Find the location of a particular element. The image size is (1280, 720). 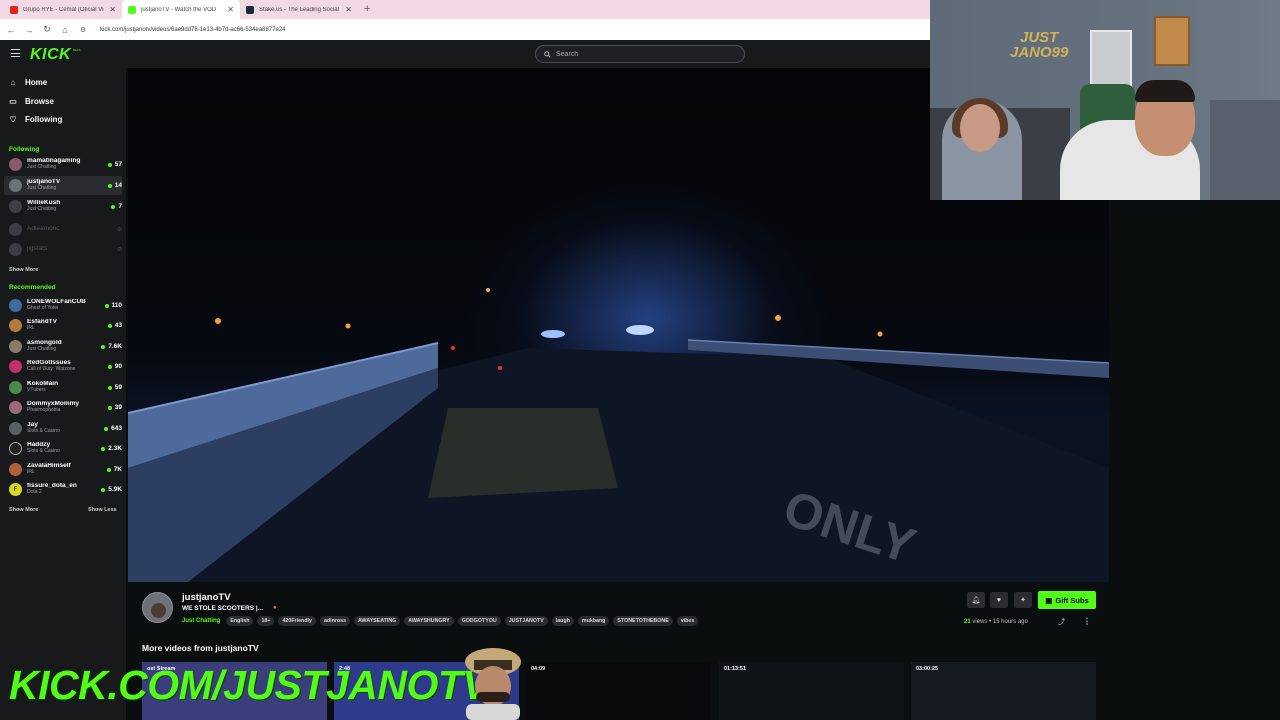

browser-tab-active: justjanoTV - Watch the VOD ✕ is located at coordinates (181, 9).